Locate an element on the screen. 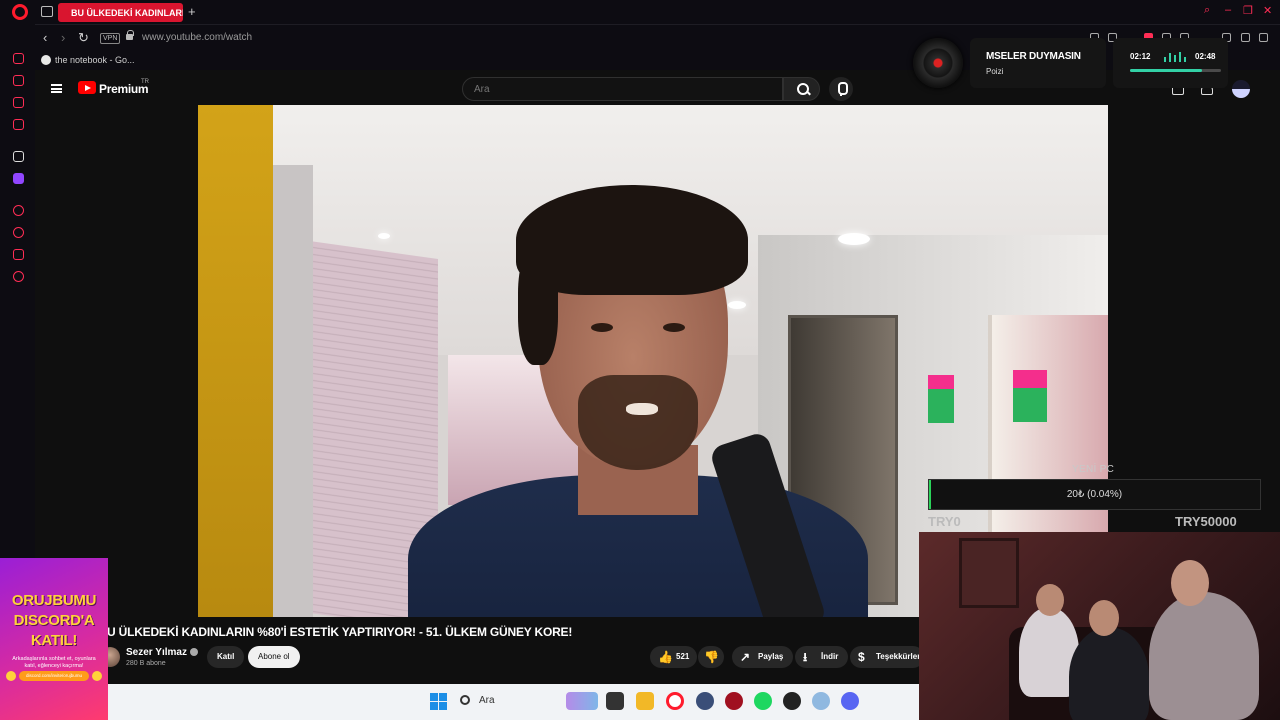 Image resolution: width=1280 pixels, height=720 pixels. dislike-button: 👎 is located at coordinates (711, 657).